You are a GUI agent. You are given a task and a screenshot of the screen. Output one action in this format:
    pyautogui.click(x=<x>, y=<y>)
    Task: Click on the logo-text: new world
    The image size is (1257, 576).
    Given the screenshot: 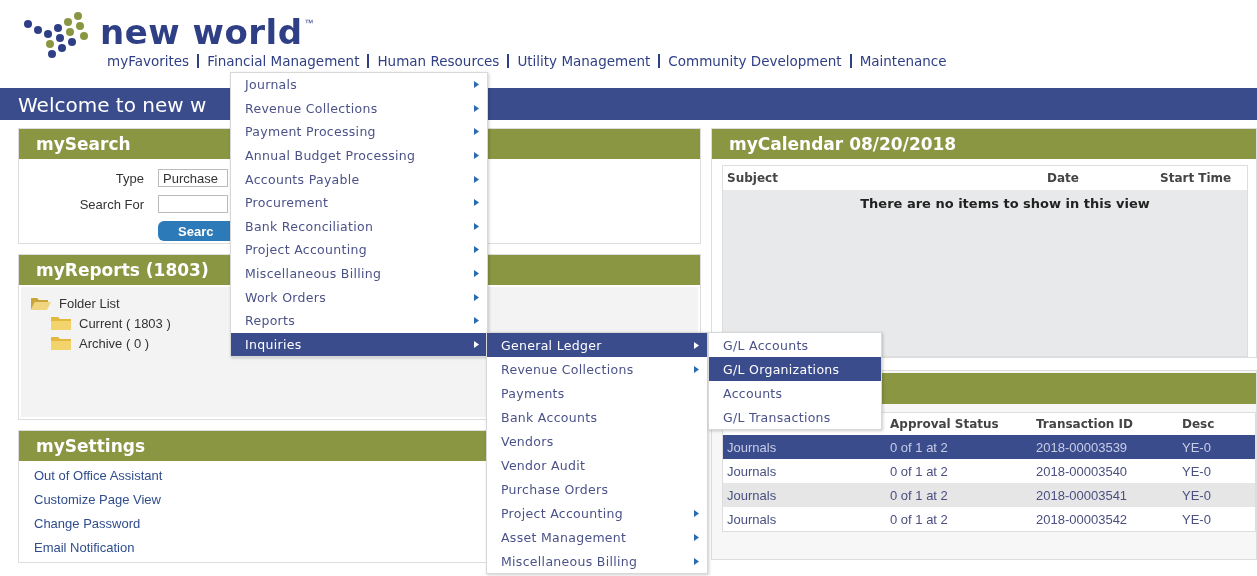 What is the action you would take?
    pyautogui.click(x=201, y=32)
    